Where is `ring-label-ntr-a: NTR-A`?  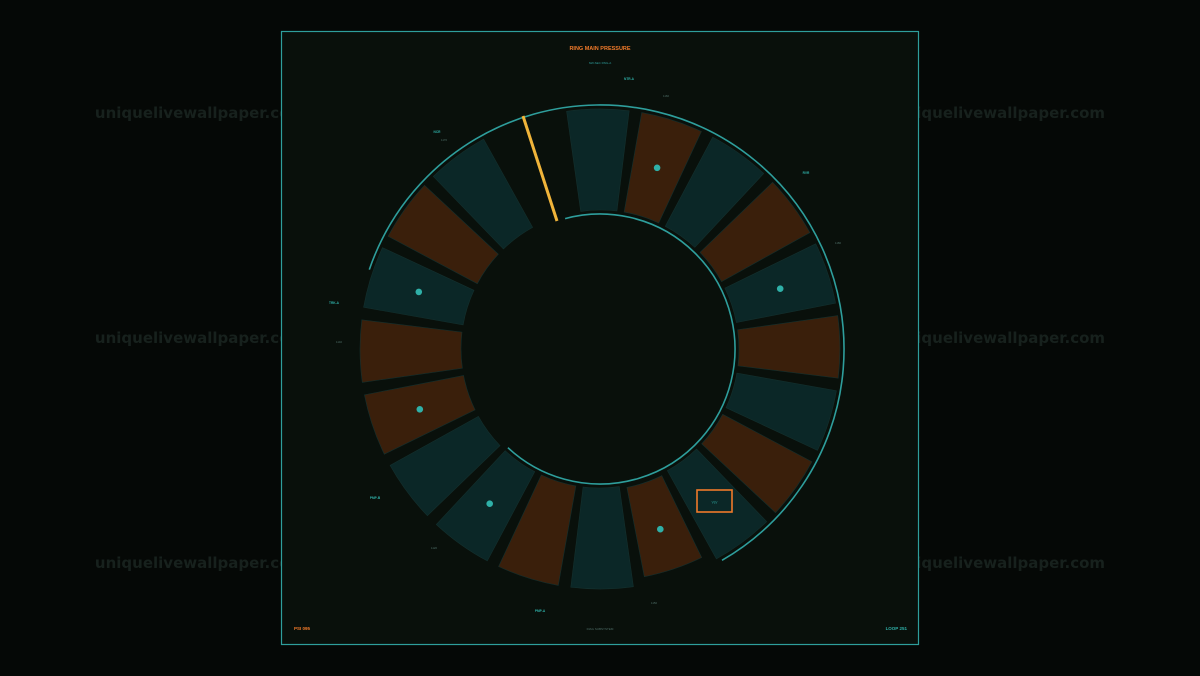 ring-label-ntr-a: NTR-A is located at coordinates (629, 79).